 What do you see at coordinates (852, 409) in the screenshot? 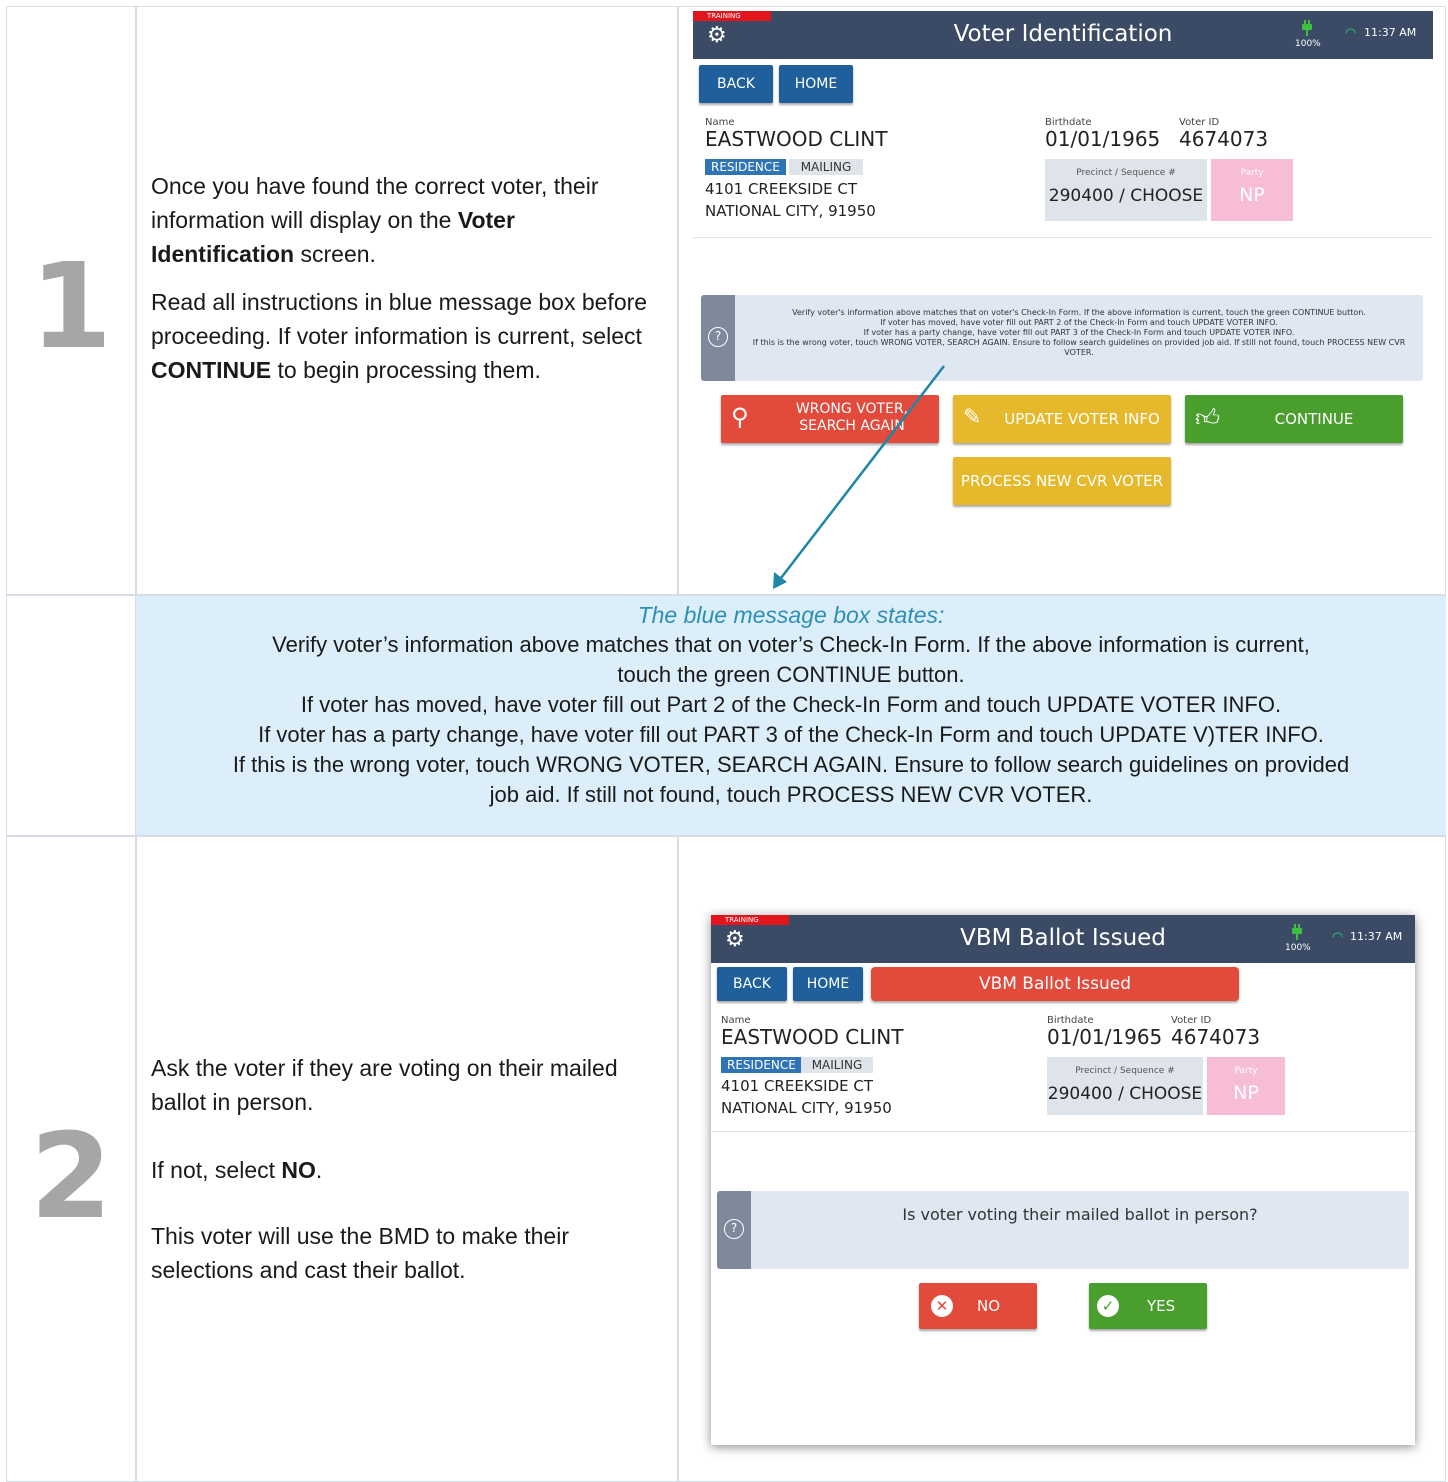
I see `label-line: WRONG VOTER,` at bounding box center [852, 409].